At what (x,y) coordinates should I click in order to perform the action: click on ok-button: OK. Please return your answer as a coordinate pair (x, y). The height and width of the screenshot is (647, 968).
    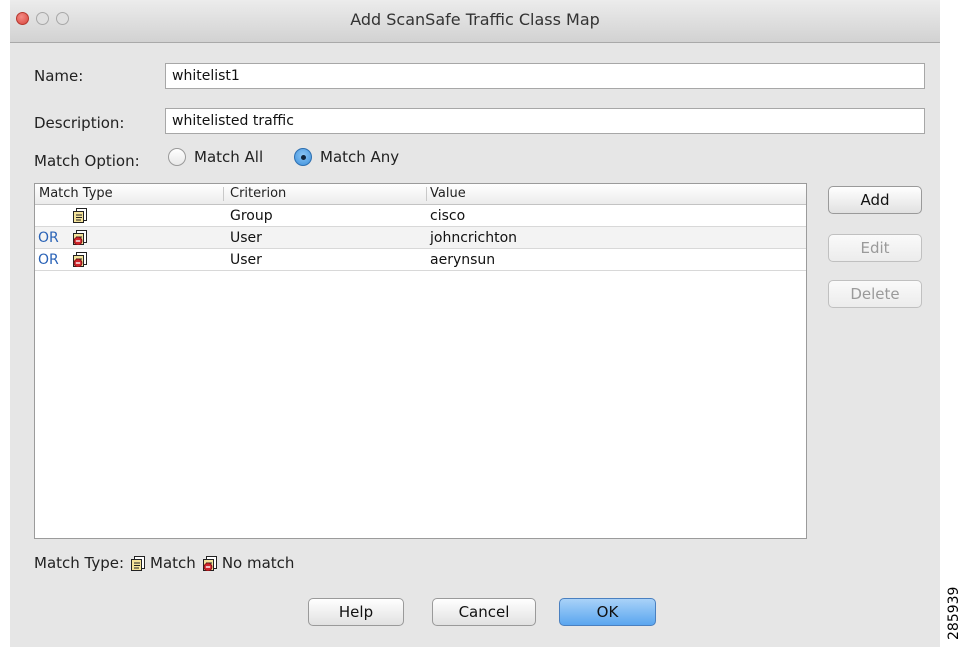
    Looking at the image, I should click on (607, 612).